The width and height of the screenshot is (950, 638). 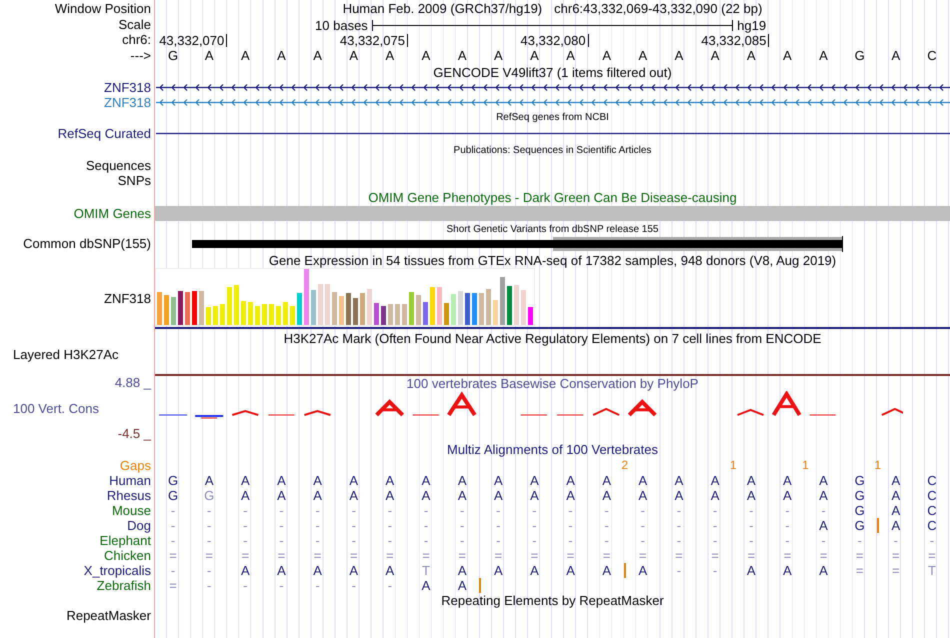 What do you see at coordinates (112, 213) in the screenshot?
I see `track-label: OMIM Genes` at bounding box center [112, 213].